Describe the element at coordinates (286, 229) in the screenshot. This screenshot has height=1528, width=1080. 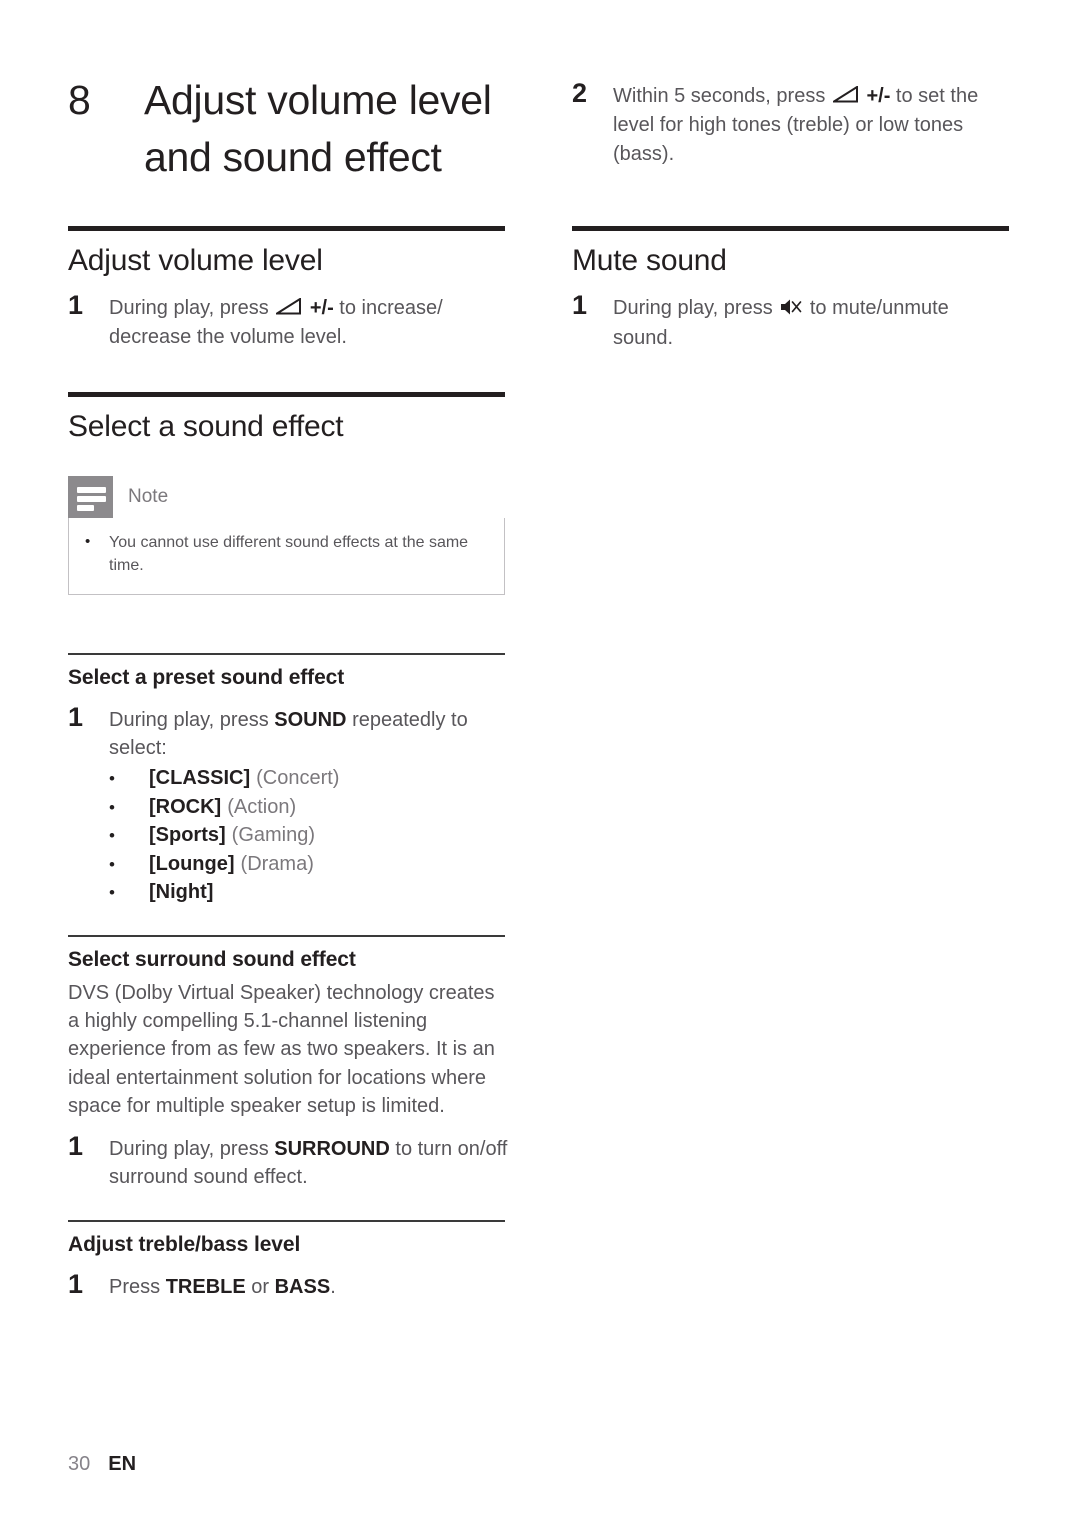
I see `section-rule-adjust-volume` at that location.